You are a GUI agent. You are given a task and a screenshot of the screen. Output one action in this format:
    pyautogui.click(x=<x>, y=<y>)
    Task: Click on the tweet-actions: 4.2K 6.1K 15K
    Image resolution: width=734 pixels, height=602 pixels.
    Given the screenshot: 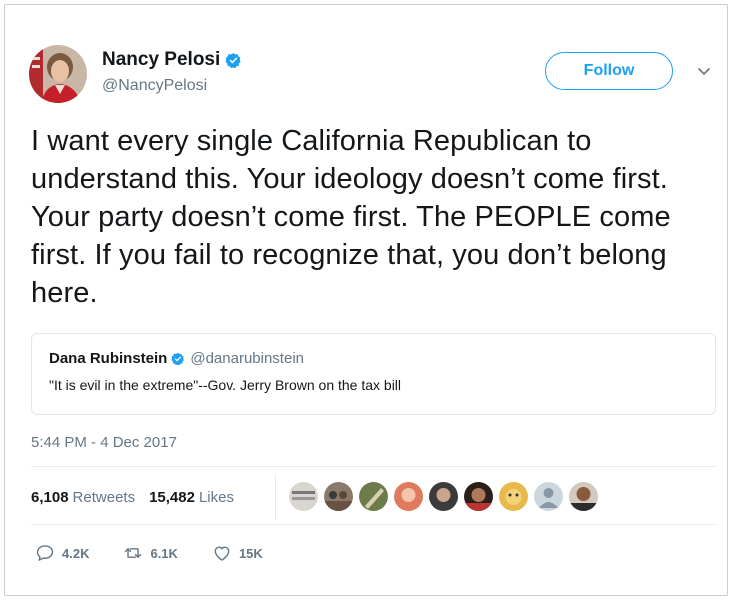 What is the action you would take?
    pyautogui.click(x=166, y=553)
    